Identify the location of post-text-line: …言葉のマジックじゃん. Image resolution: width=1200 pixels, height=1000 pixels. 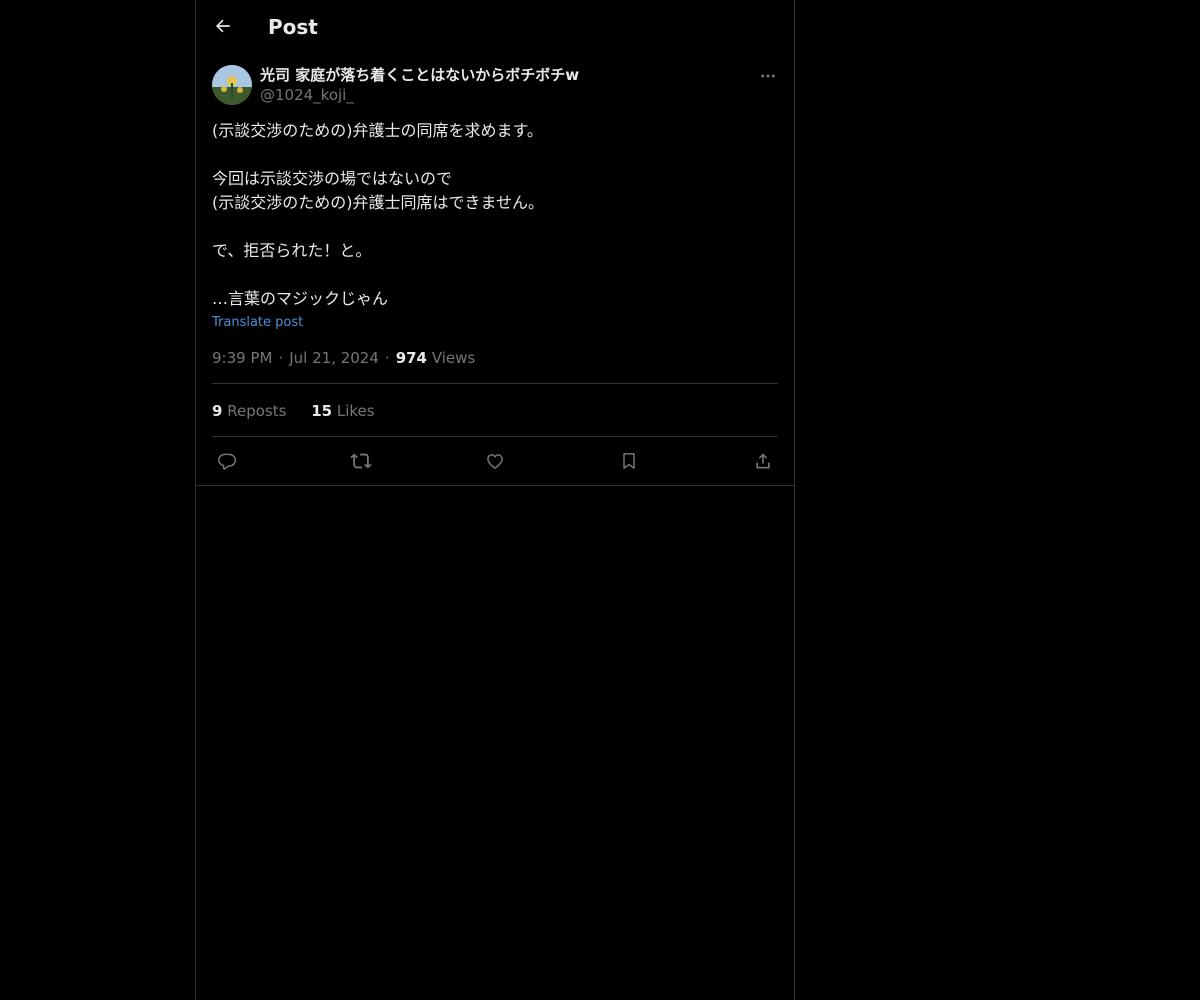
(300, 298).